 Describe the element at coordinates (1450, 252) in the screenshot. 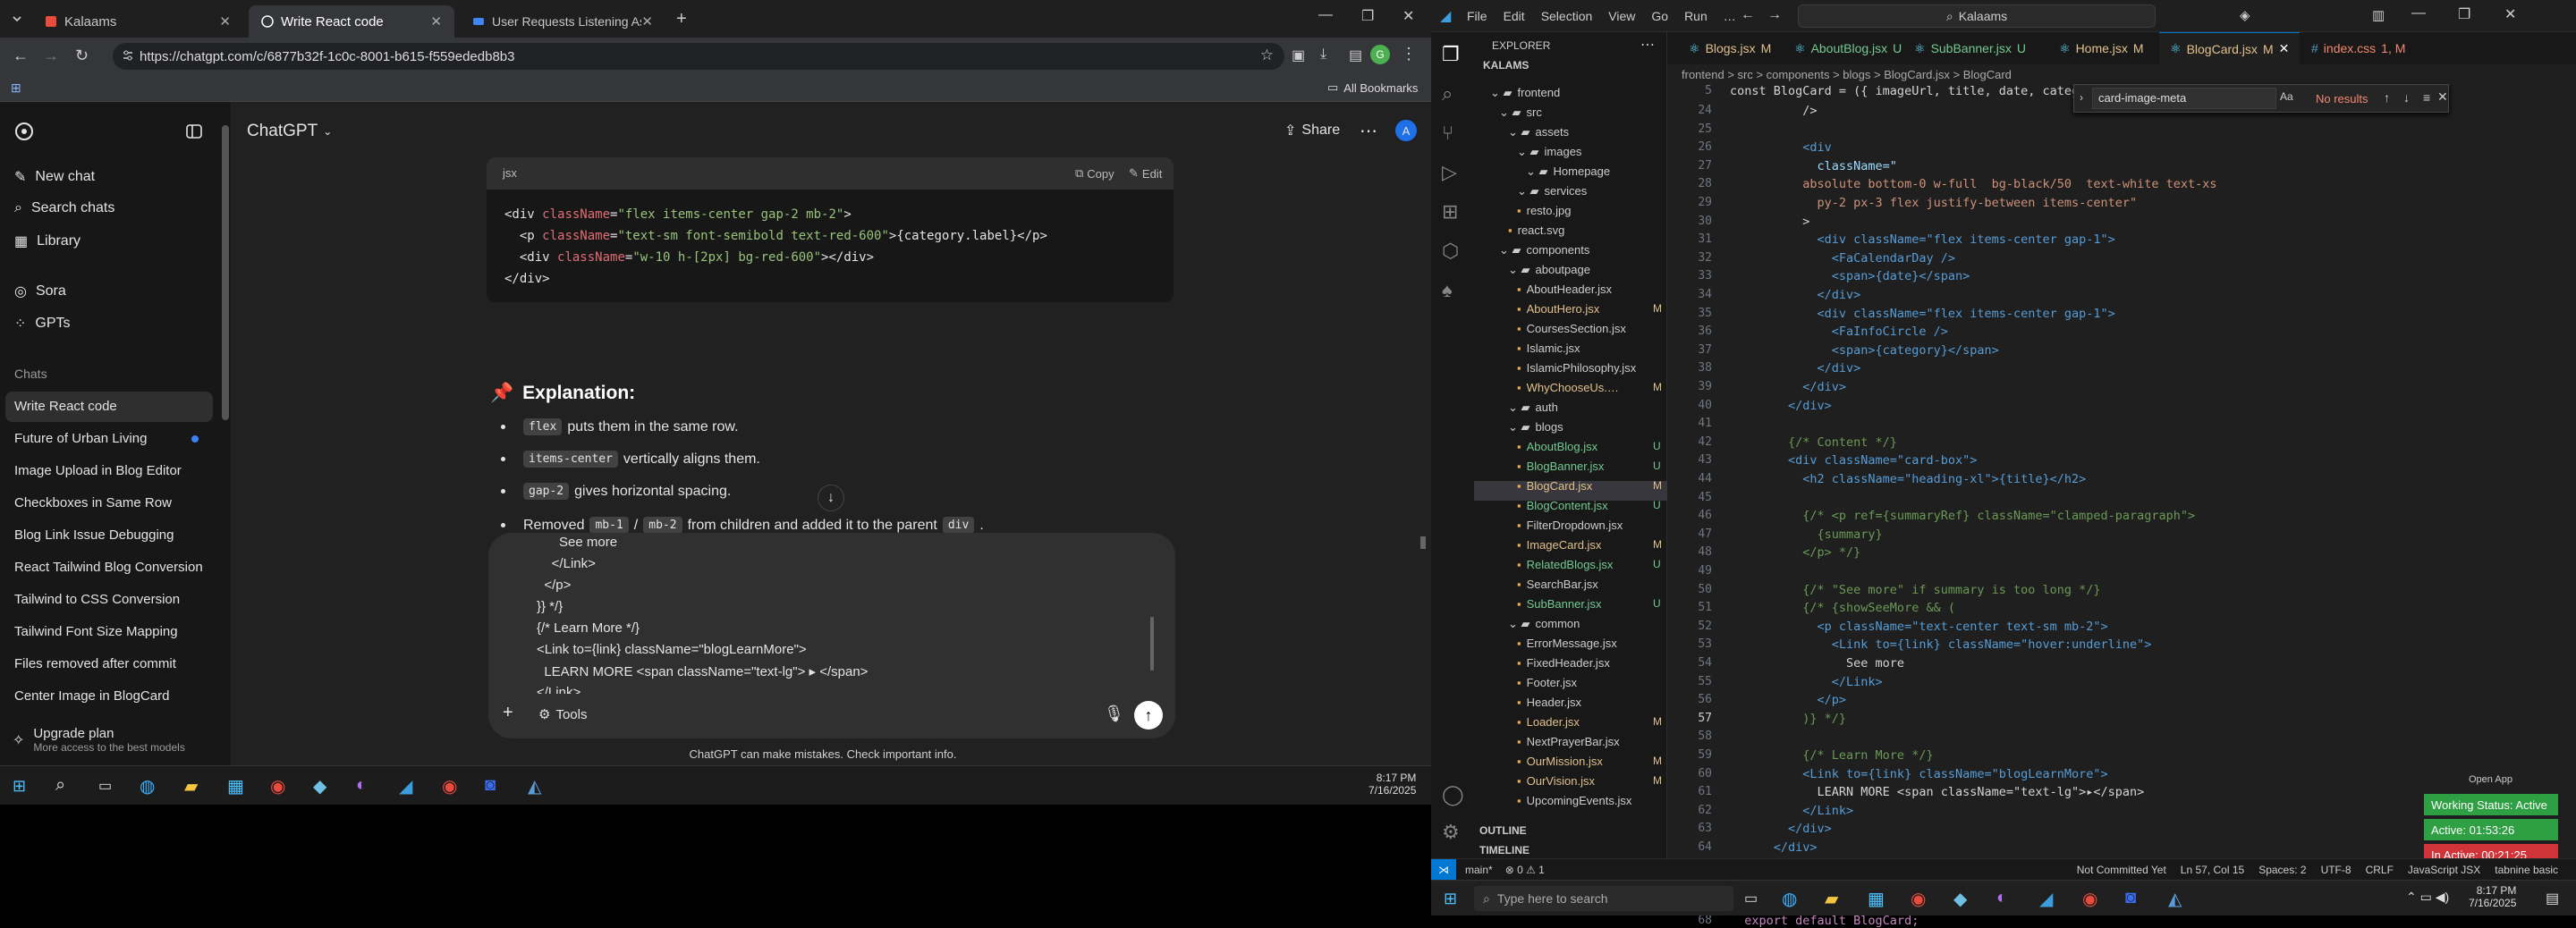

I see `remote-icon: ⬡` at that location.